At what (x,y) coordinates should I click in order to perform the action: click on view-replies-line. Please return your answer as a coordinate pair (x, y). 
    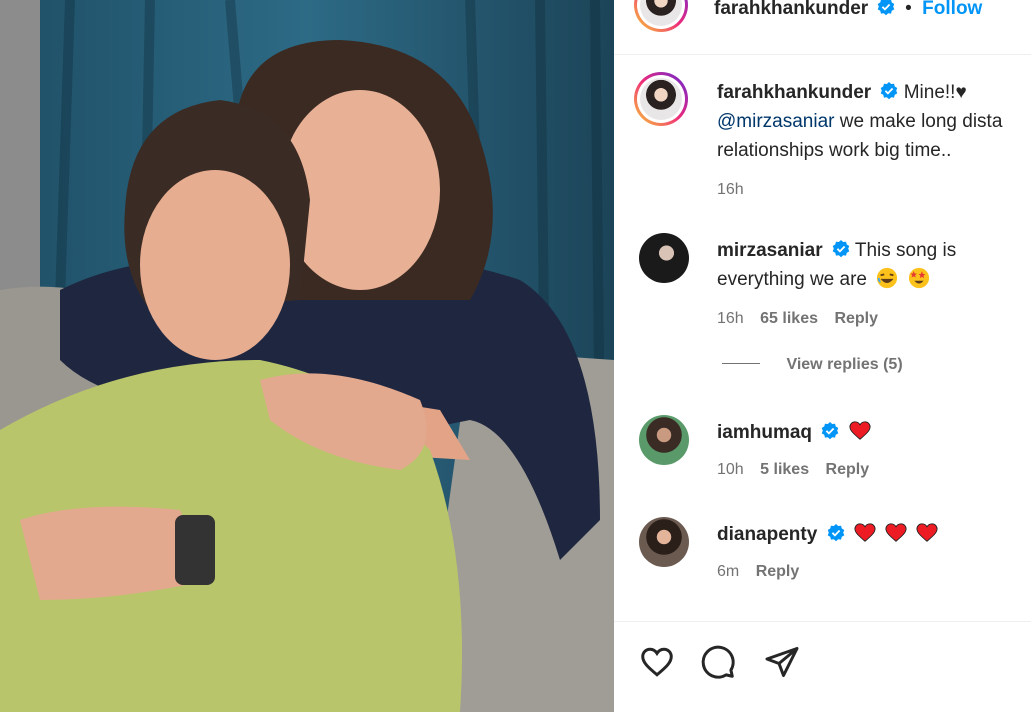
    Looking at the image, I should click on (741, 363).